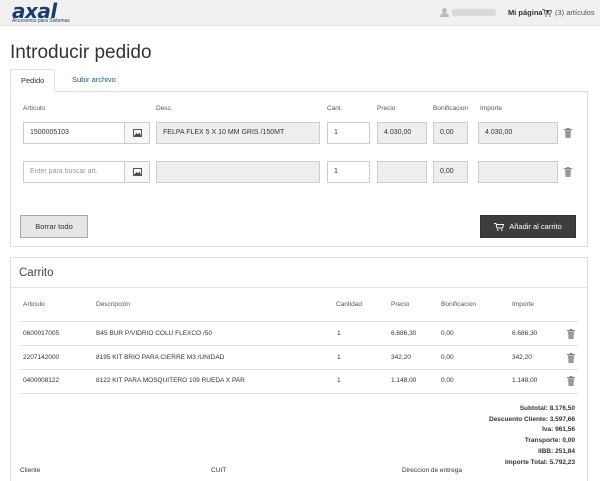 The height and width of the screenshot is (481, 600). What do you see at coordinates (548, 430) in the screenshot?
I see `total-label: Iva:` at bounding box center [548, 430].